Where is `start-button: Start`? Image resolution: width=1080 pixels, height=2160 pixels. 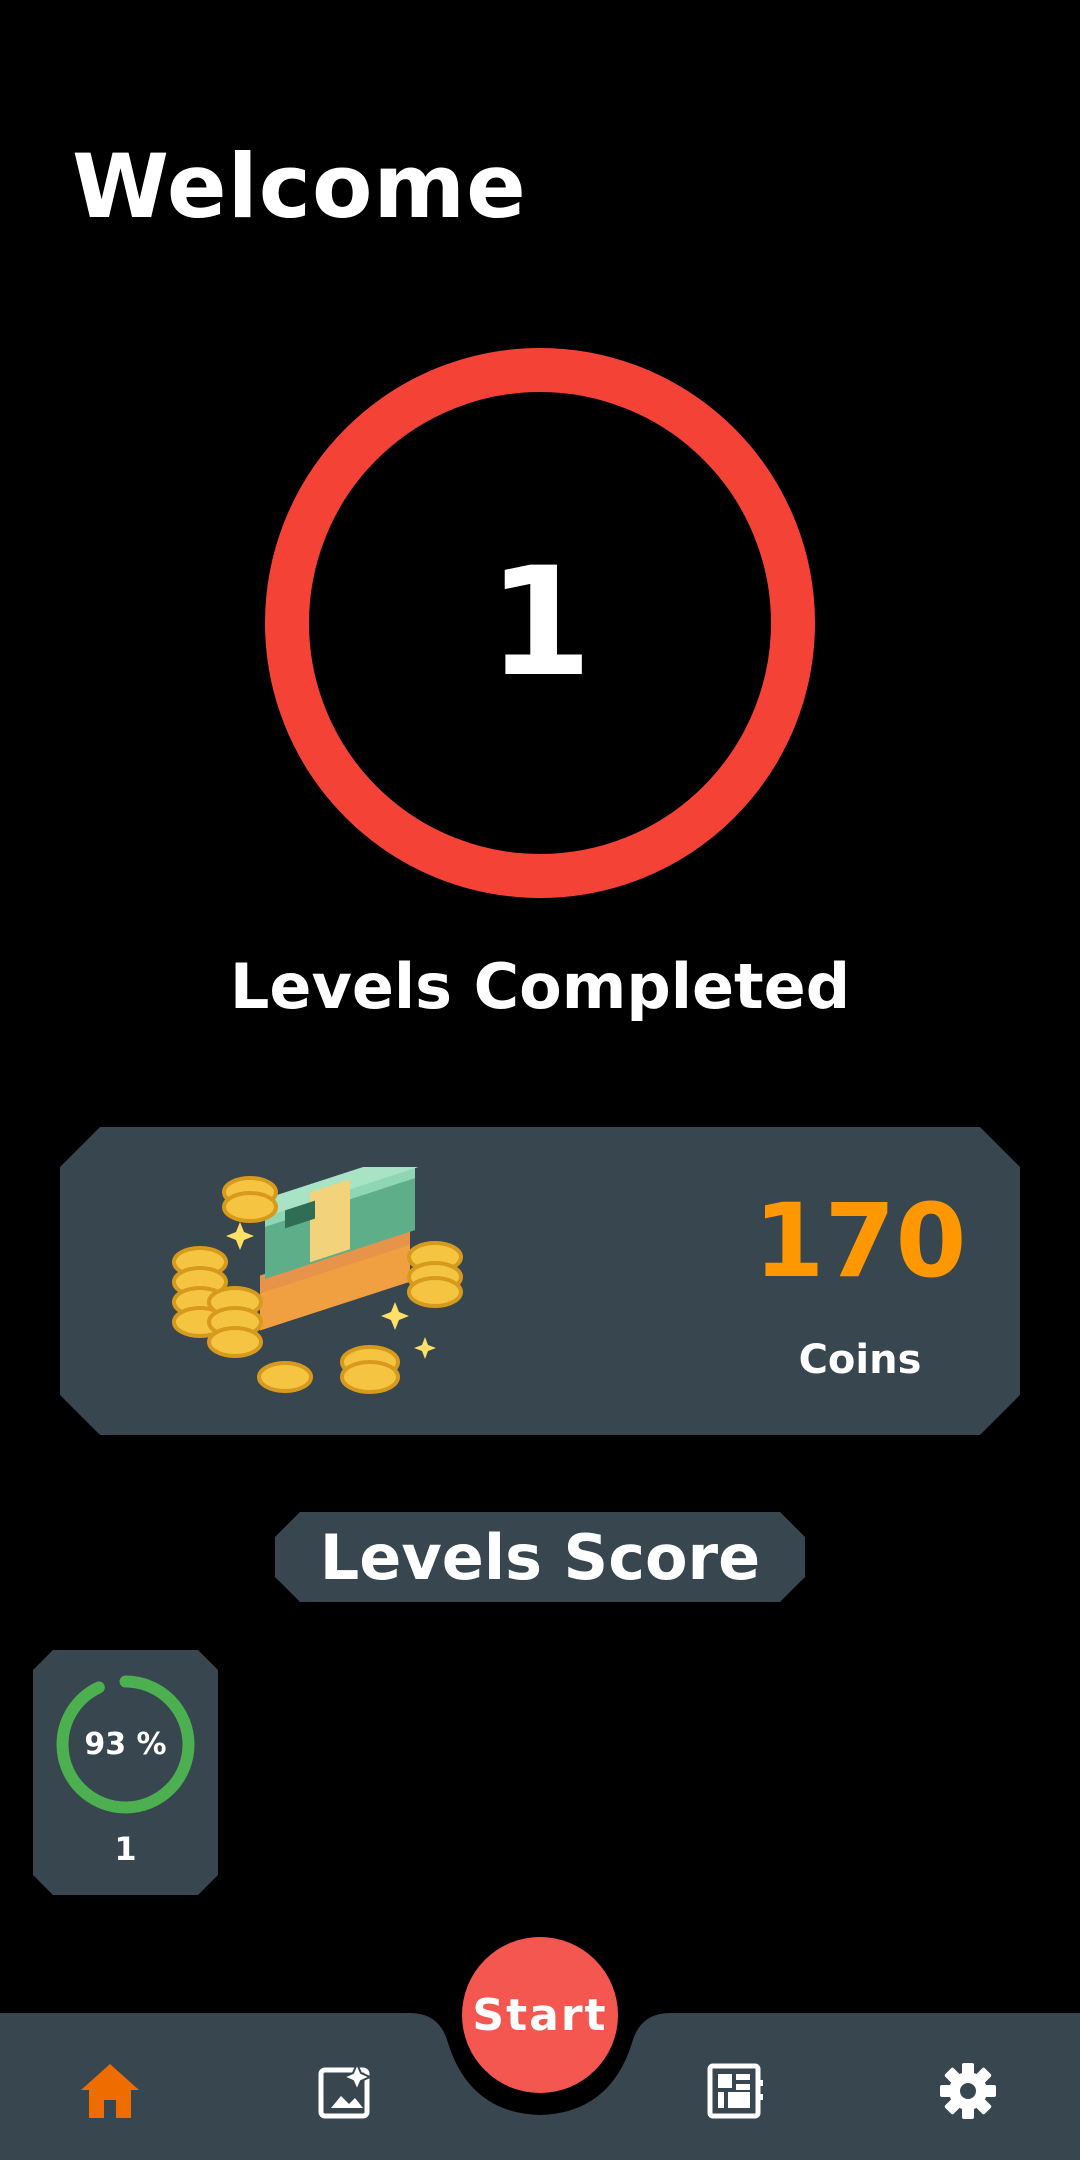 start-button: Start is located at coordinates (540, 2015).